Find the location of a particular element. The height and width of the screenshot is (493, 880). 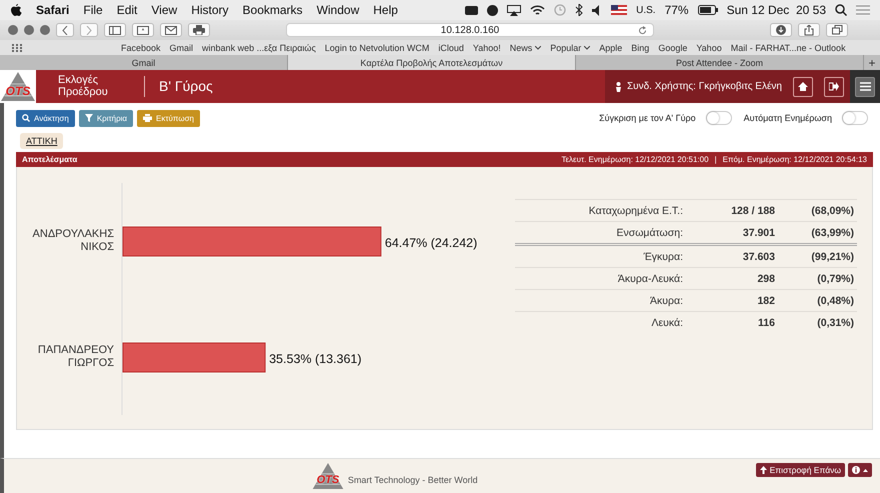

candidate-name: ΑΝΔΡΟΥΛΑΚΗΣ ΝΙΚΟΣ is located at coordinates (73, 240).